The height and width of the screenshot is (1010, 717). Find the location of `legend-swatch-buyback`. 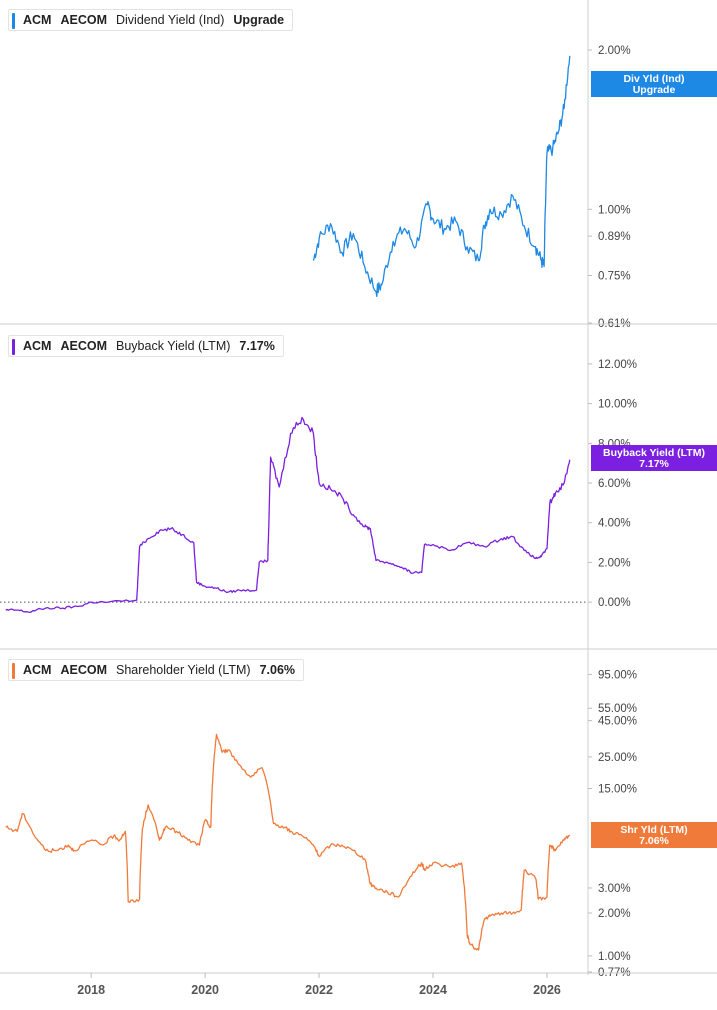

legend-swatch-buyback is located at coordinates (13, 347).